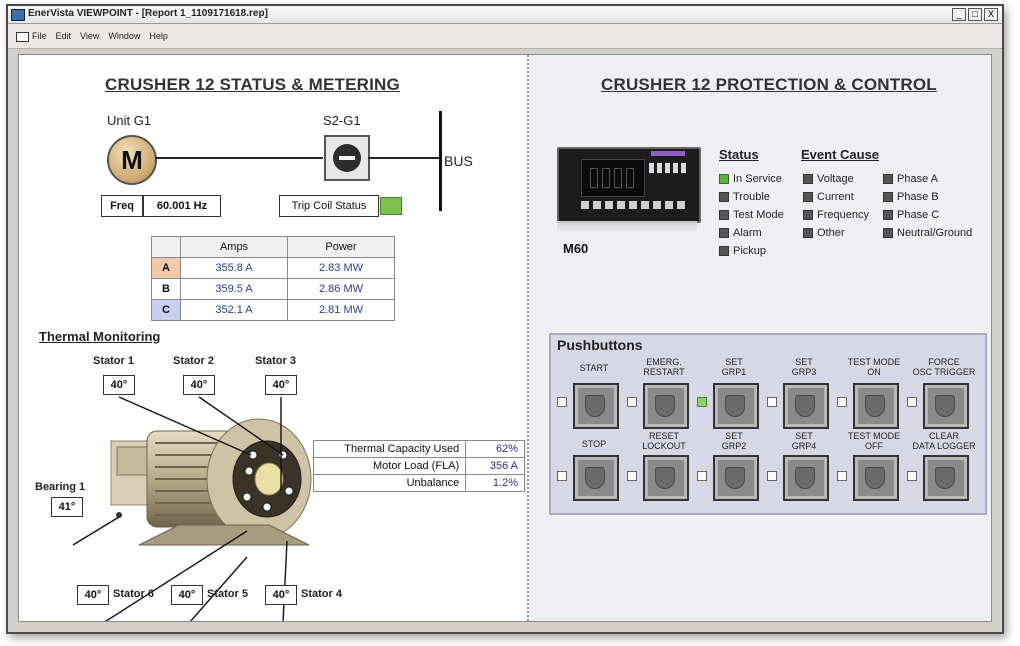 Image resolution: width=1020 pixels, height=646 pixels. I want to click on menu-help: Help, so click(158, 36).